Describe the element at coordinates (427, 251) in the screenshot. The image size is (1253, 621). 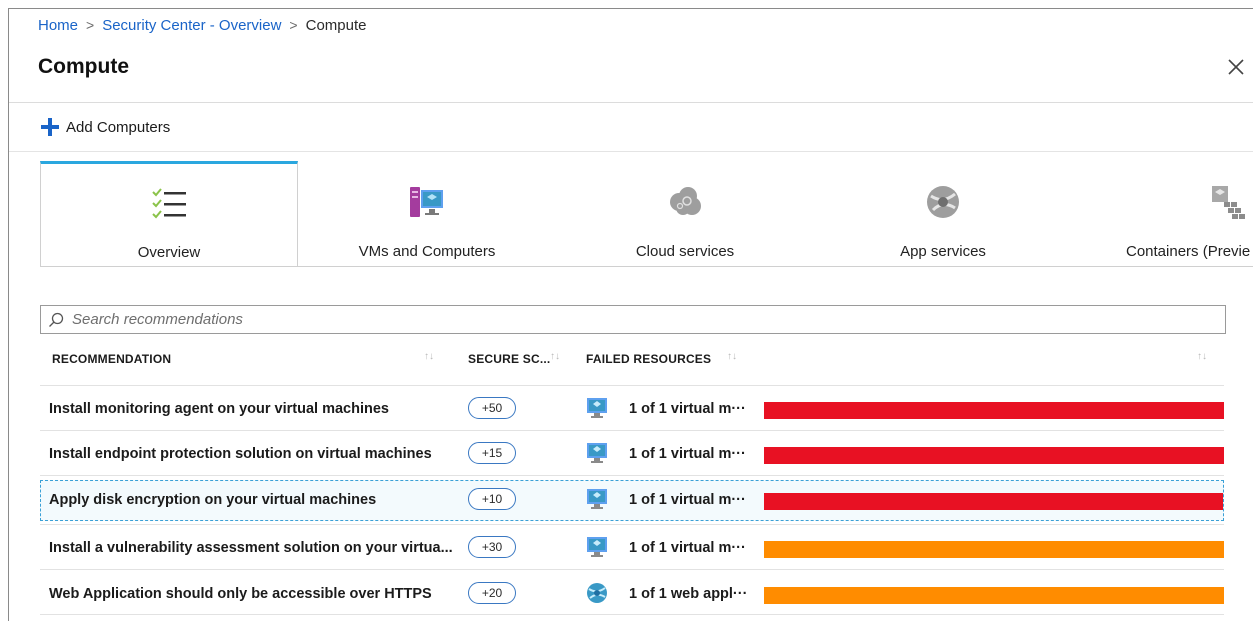
I see `tab-label: VMs and Computers` at that location.